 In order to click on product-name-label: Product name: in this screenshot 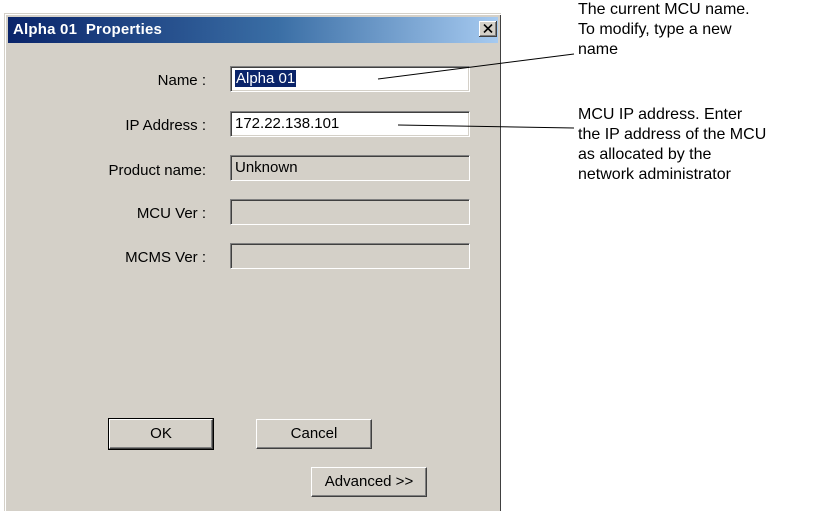, I will do `click(157, 170)`.